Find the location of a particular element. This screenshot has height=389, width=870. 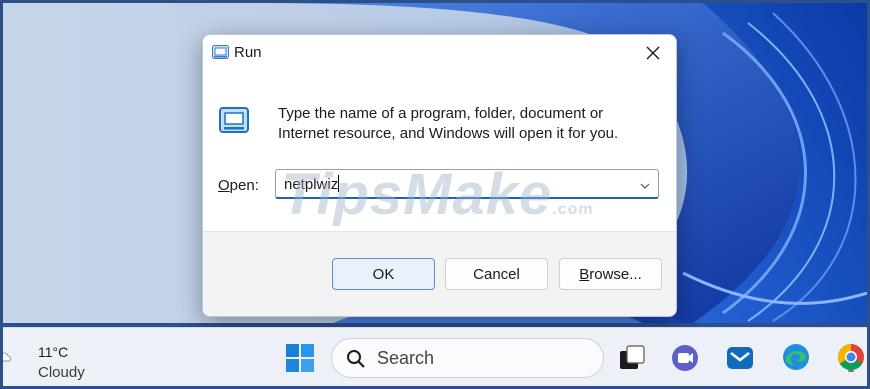

dropdown-button is located at coordinates (645, 187).